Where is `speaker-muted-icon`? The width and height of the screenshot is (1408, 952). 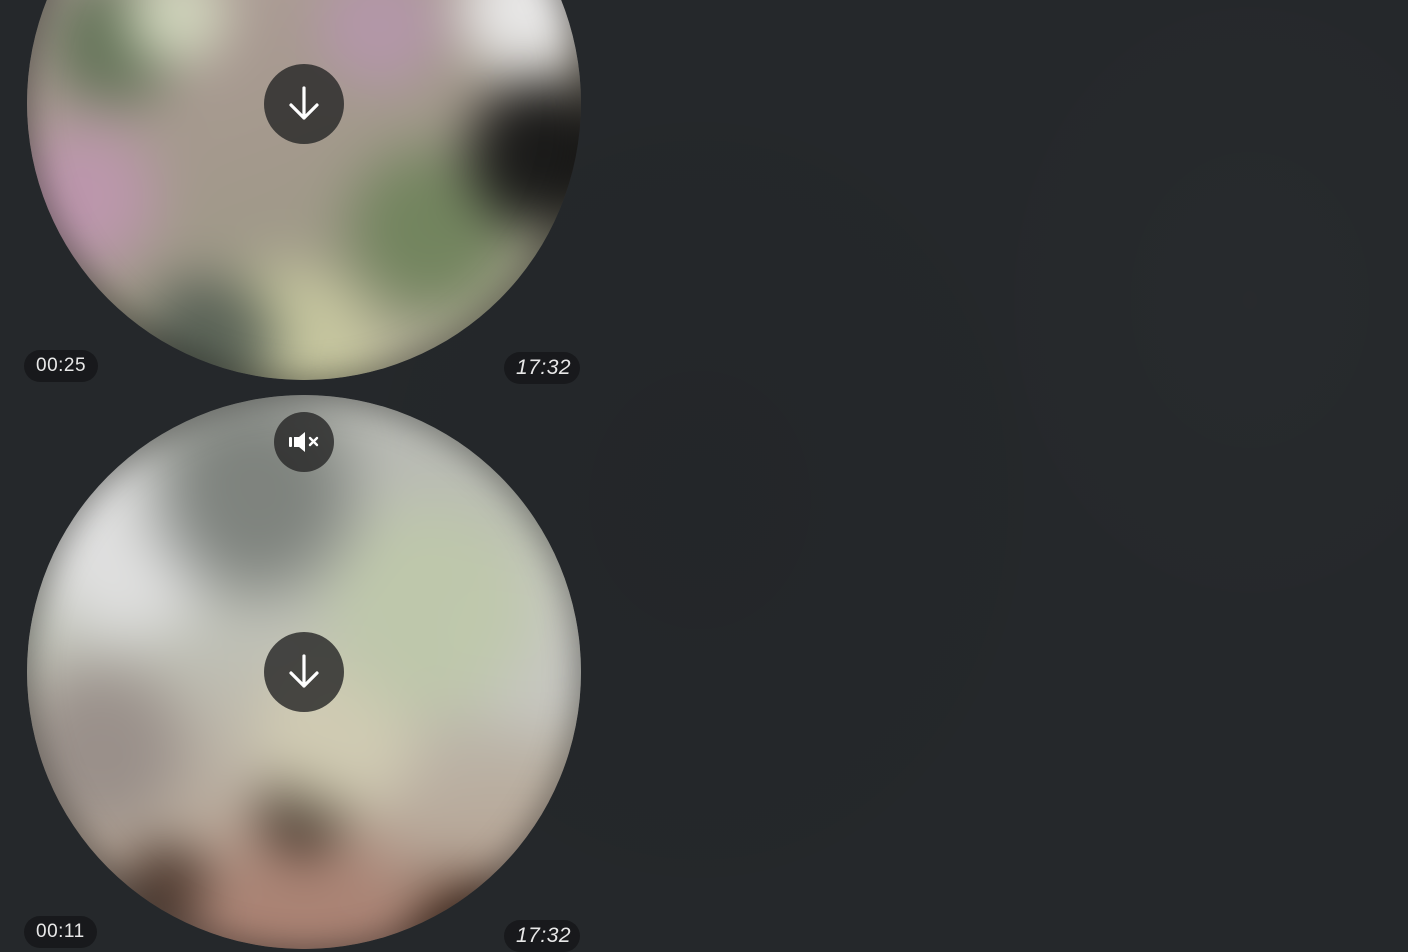 speaker-muted-icon is located at coordinates (304, 442).